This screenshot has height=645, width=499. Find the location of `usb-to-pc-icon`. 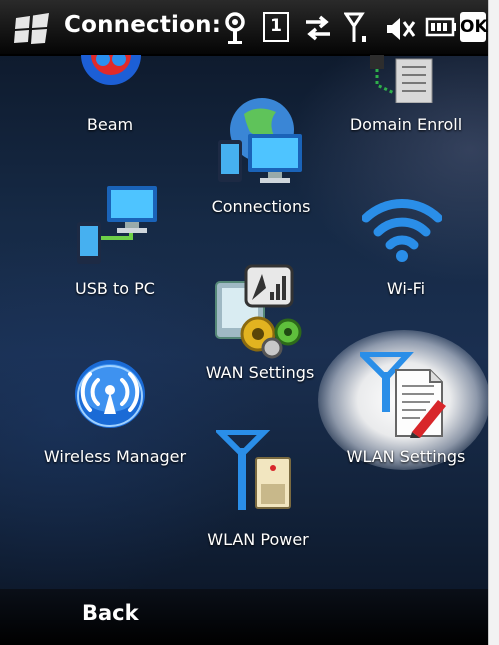

usb-to-pc-icon is located at coordinates (117, 225).